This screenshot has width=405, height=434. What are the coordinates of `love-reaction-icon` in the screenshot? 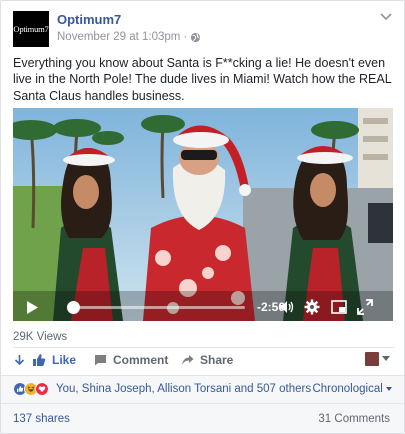 It's located at (42, 389).